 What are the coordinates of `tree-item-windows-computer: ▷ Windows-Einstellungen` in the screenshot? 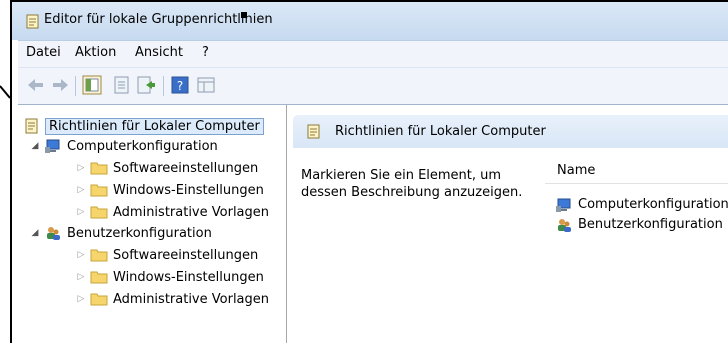 It's located at (170, 190).